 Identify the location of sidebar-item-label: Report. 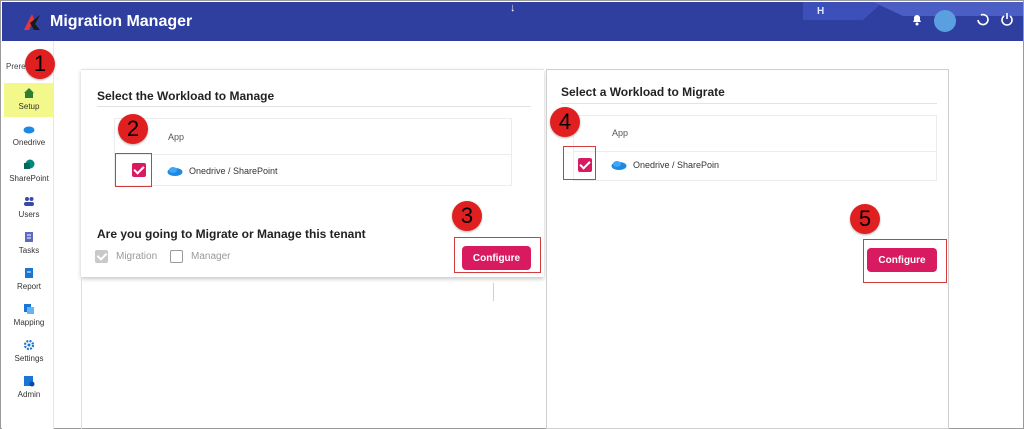
(28, 286).